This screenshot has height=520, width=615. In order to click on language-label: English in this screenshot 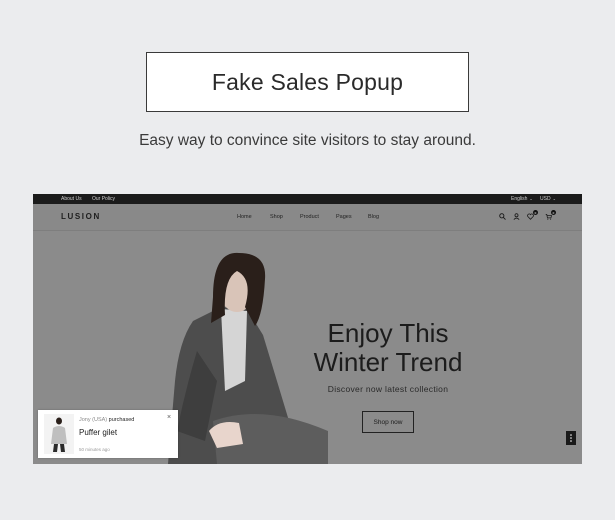, I will do `click(519, 199)`.